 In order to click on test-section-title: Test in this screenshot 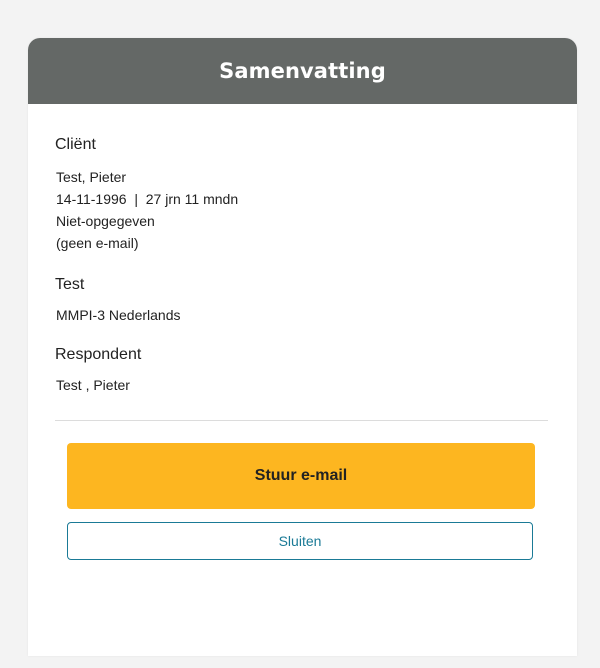, I will do `click(70, 284)`.